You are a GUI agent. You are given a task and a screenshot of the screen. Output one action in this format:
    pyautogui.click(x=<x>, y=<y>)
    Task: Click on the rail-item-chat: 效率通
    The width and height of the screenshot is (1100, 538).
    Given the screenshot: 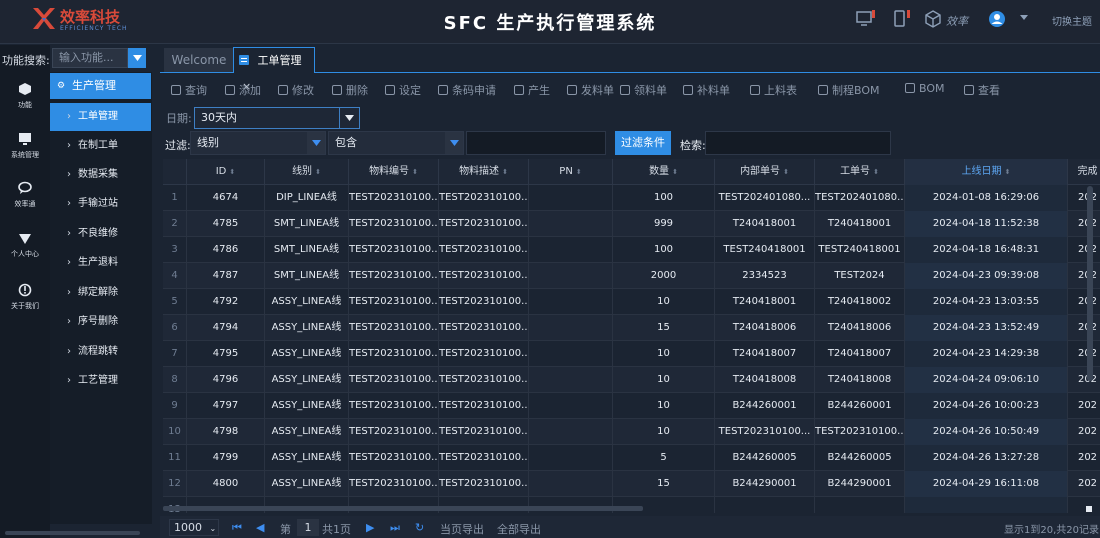 What is the action you would take?
    pyautogui.click(x=25, y=195)
    